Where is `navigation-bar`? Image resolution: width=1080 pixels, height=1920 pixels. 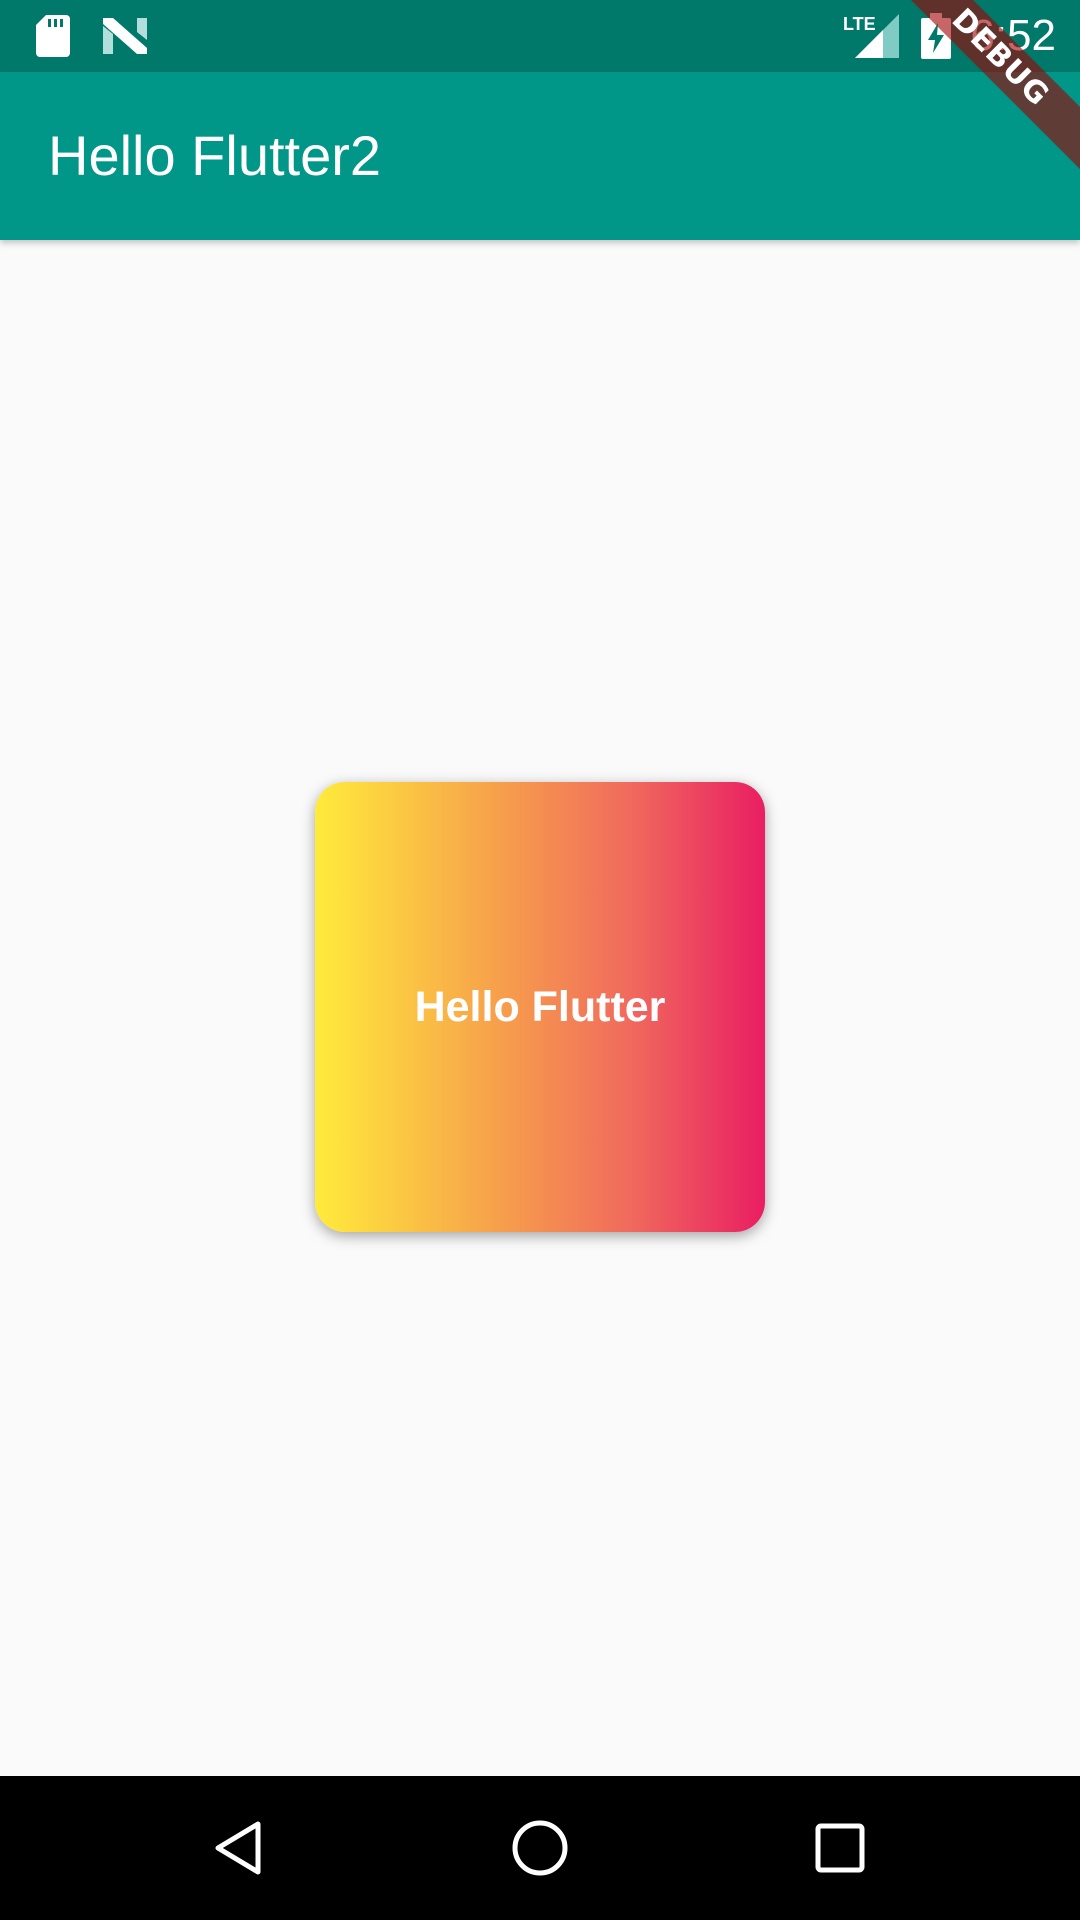 navigation-bar is located at coordinates (540, 1848).